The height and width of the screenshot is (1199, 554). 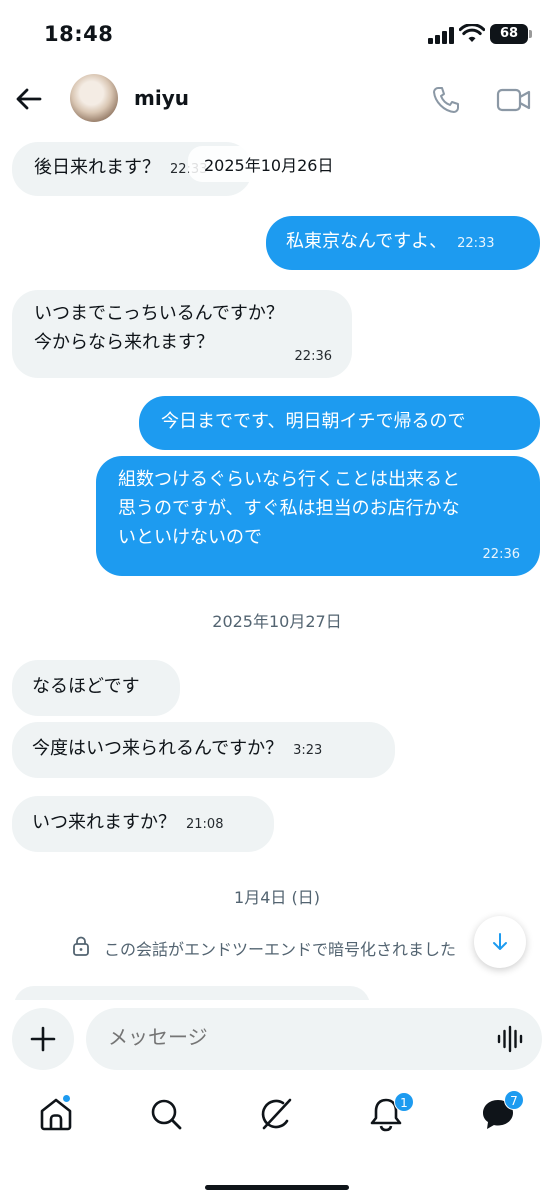 What do you see at coordinates (79, 34) in the screenshot?
I see `status-time: 18:48` at bounding box center [79, 34].